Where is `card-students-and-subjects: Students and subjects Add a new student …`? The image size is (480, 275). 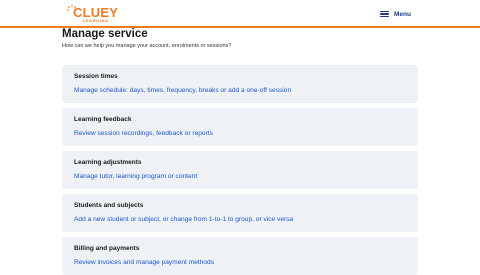 card-students-and-subjects: Students and subjects Add a new student … is located at coordinates (240, 213).